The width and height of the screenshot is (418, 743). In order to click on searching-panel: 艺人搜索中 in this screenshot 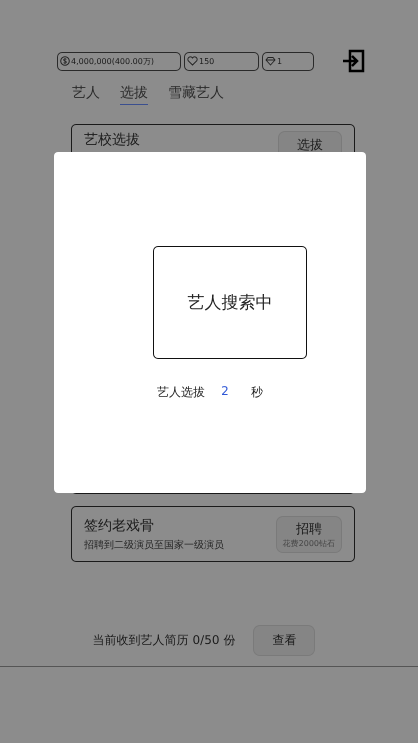, I will do `click(230, 302)`.